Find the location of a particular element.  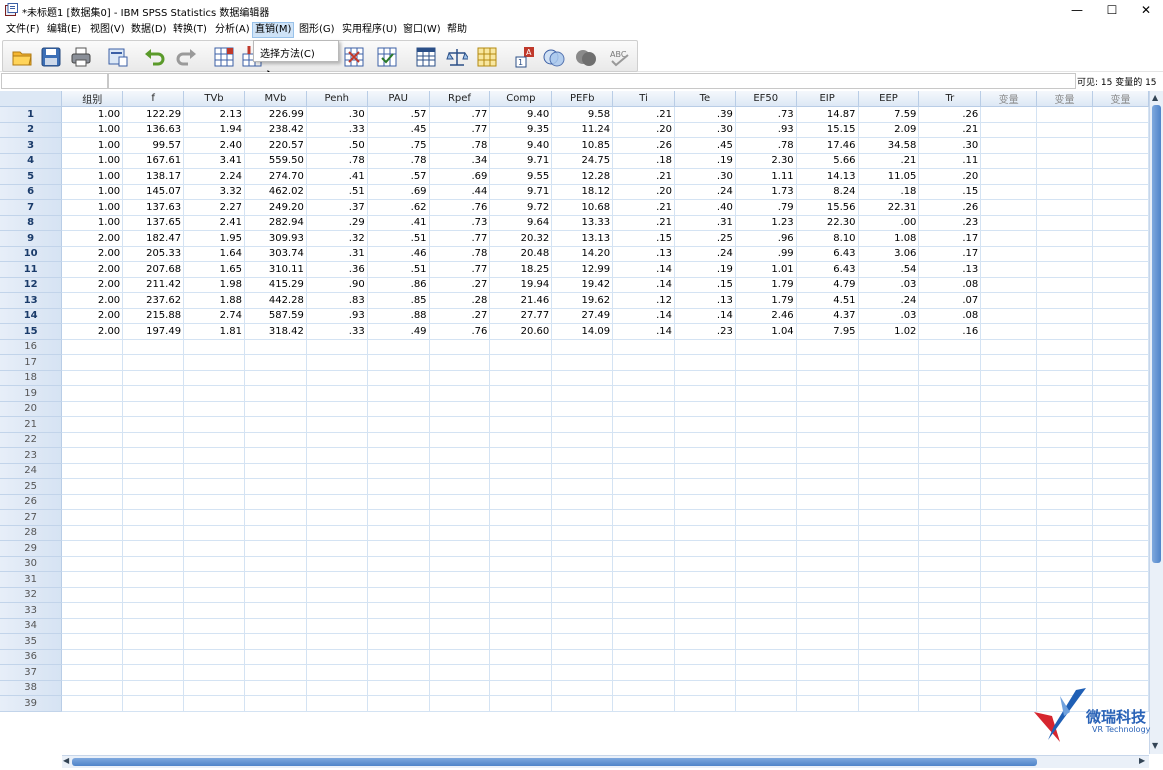

data-cell: .08 is located at coordinates (950, 316).